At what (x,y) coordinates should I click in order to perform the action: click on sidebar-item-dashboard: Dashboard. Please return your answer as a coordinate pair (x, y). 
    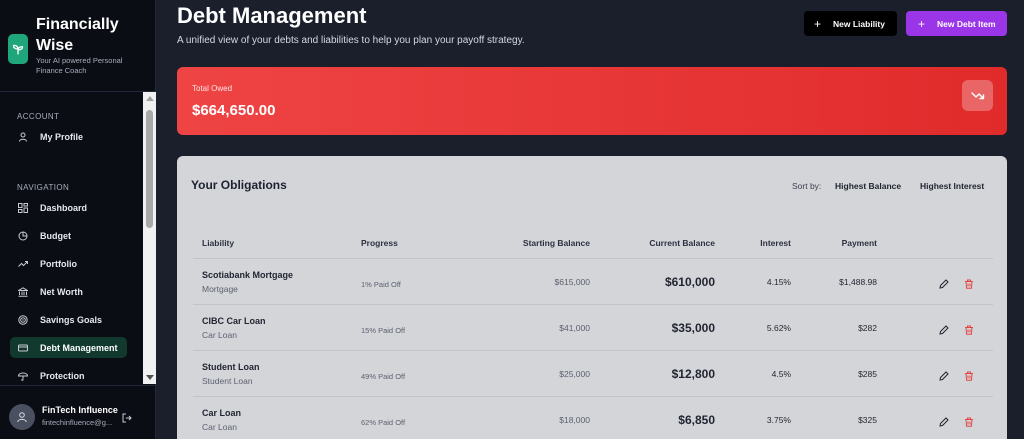
    Looking at the image, I should click on (68, 207).